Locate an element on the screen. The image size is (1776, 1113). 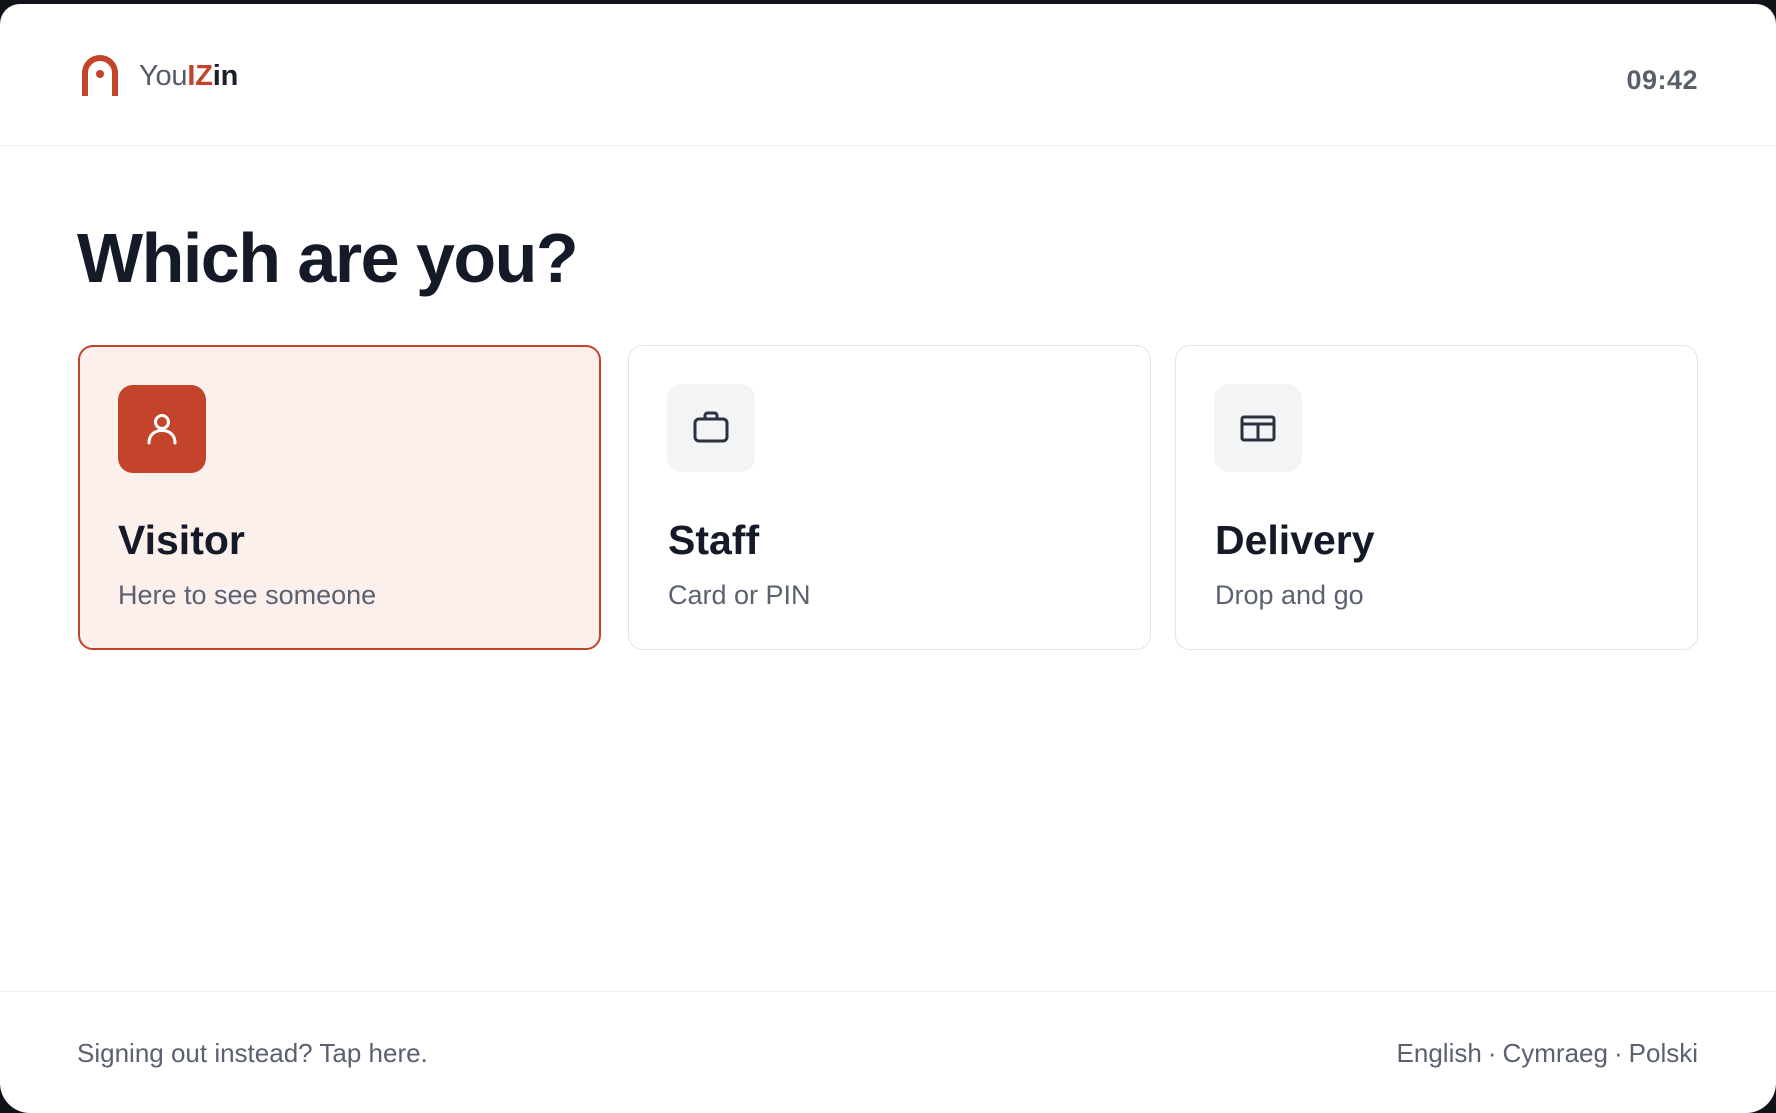
brand-logo-icon is located at coordinates (100, 75).